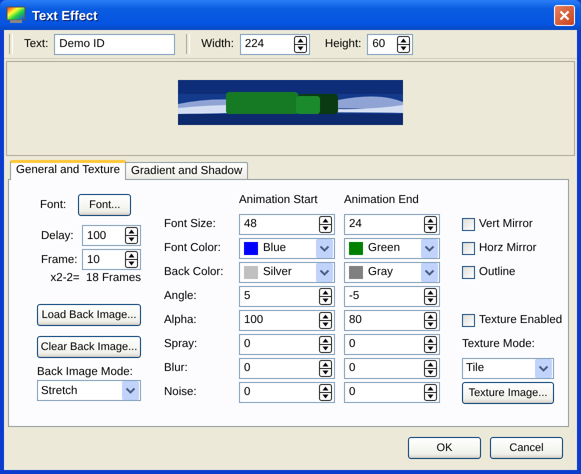 This screenshot has height=474, width=581. Describe the element at coordinates (392, 224) in the screenshot. I see `number-field: 24` at that location.